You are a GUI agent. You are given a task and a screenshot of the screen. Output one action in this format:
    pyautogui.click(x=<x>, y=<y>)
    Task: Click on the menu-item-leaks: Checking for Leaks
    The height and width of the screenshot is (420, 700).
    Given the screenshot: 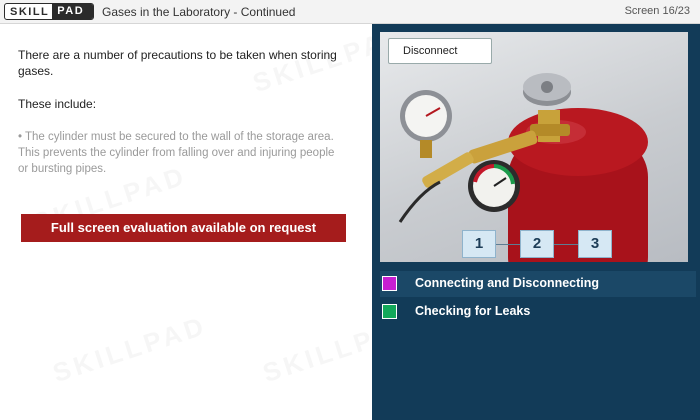 What is the action you would take?
    pyautogui.click(x=538, y=312)
    